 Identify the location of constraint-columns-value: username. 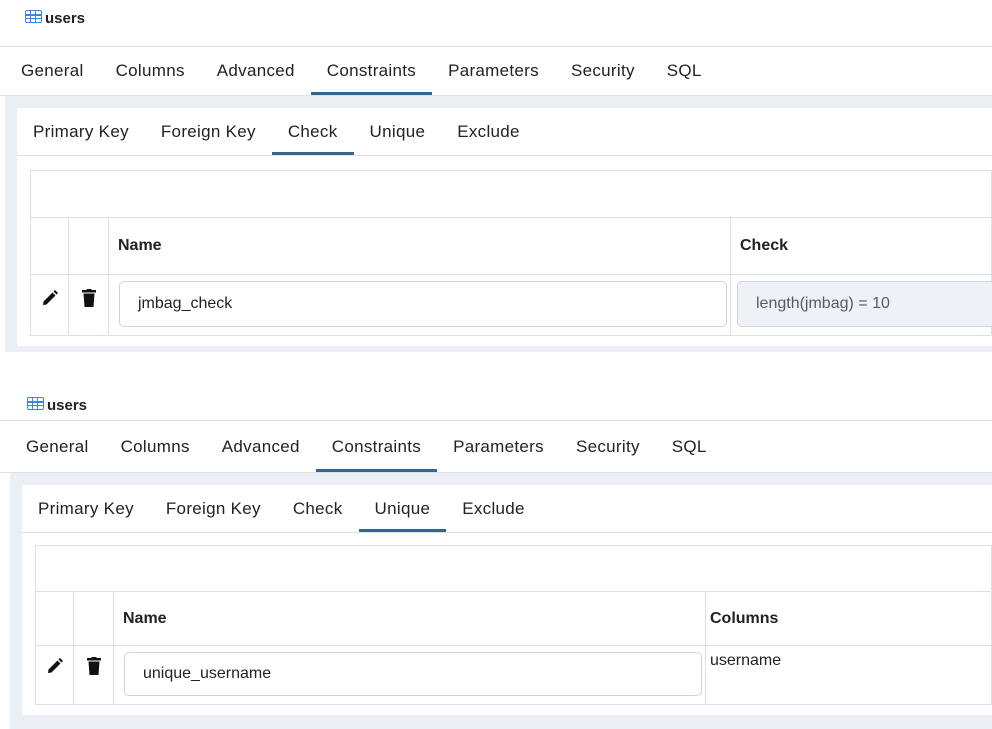
(745, 661).